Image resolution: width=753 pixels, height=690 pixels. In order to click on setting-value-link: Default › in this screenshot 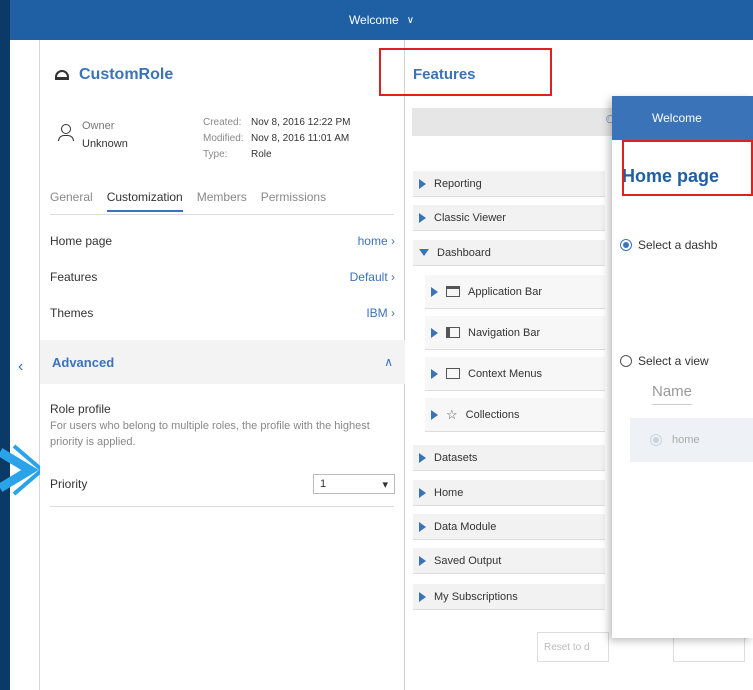, I will do `click(372, 277)`.